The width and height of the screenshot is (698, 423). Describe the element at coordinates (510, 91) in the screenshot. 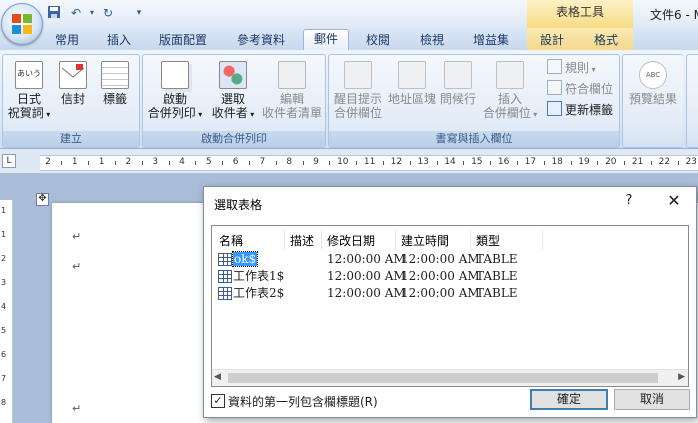

I see `insert-merge-field-button: 插入 合併欄位 ▾` at that location.